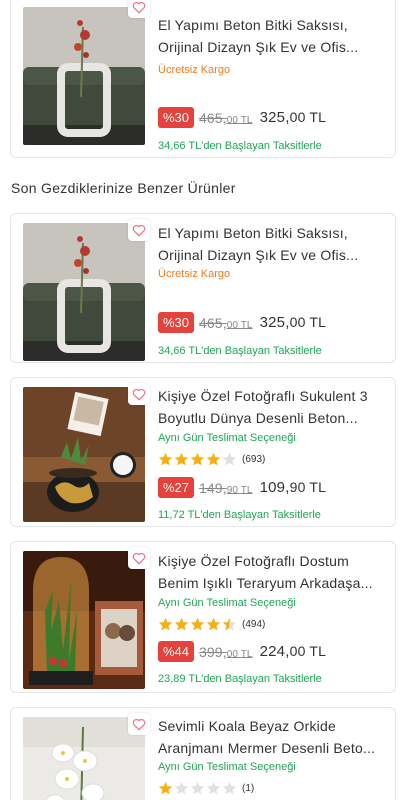 Image resolution: width=405 pixels, height=800 pixels. Describe the element at coordinates (240, 679) in the screenshot. I see `installment-text: 23,89 TL'den Başlayan Taksitlerle` at that location.